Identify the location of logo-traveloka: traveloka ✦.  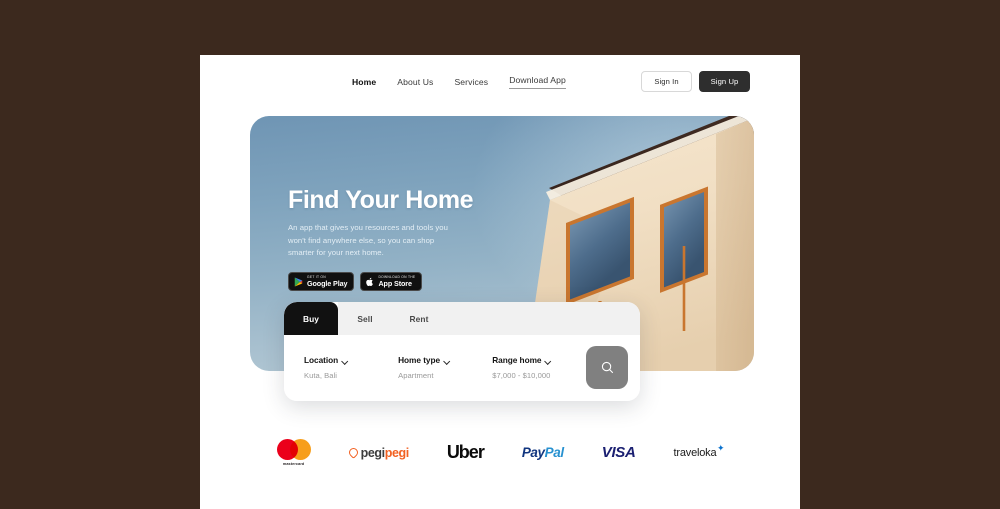
(699, 451).